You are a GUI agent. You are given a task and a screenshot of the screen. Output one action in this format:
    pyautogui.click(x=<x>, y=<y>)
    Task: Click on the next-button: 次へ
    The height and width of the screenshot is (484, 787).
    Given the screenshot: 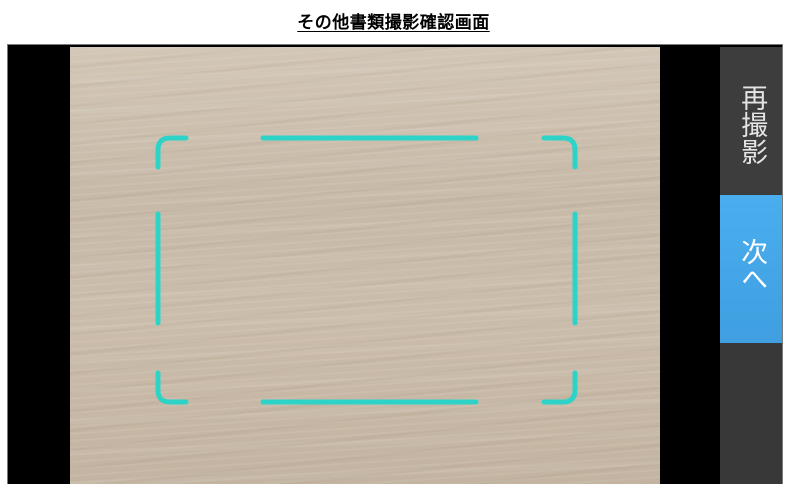 What is the action you would take?
    pyautogui.click(x=751, y=269)
    